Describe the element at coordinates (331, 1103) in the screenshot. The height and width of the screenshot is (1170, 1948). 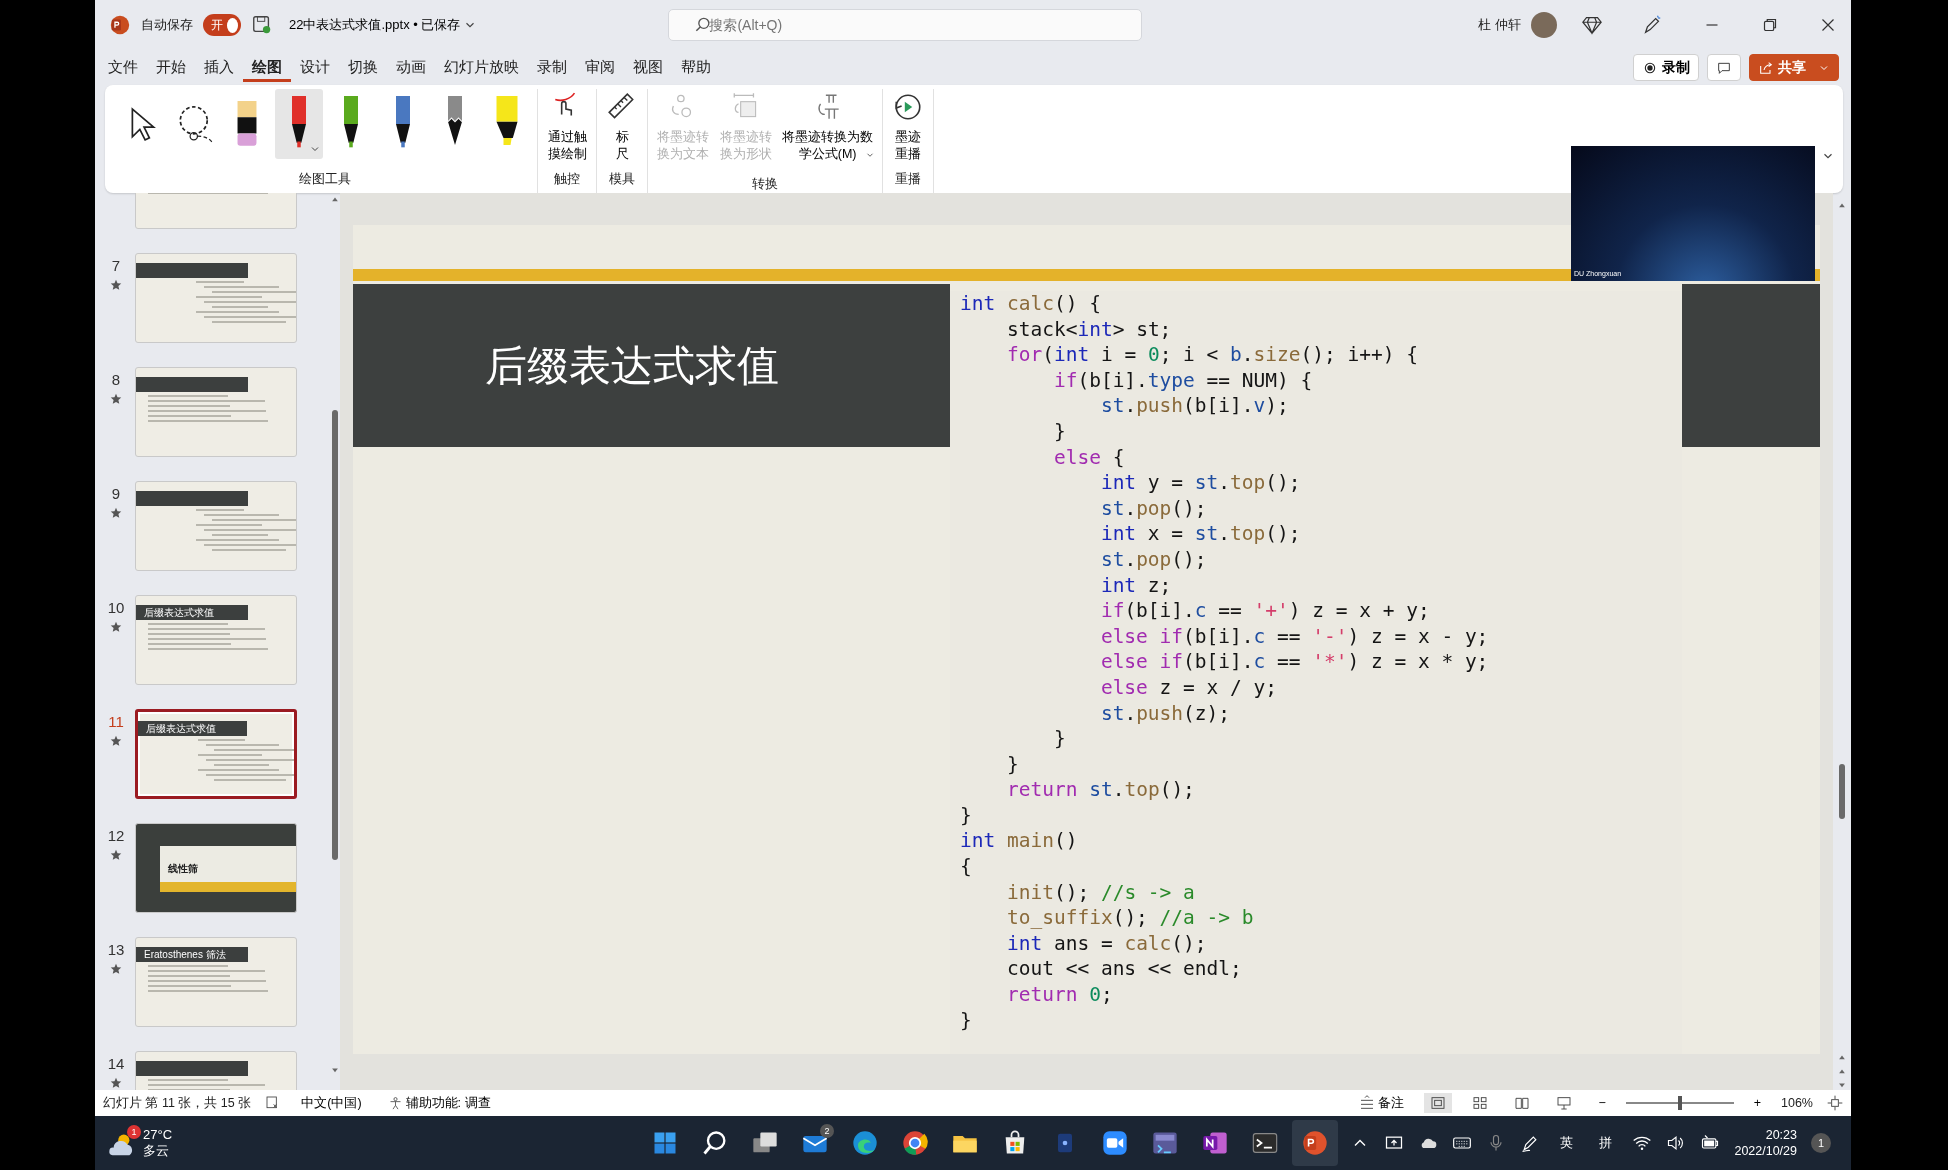
I see `language-button: 中文(中国)` at that location.